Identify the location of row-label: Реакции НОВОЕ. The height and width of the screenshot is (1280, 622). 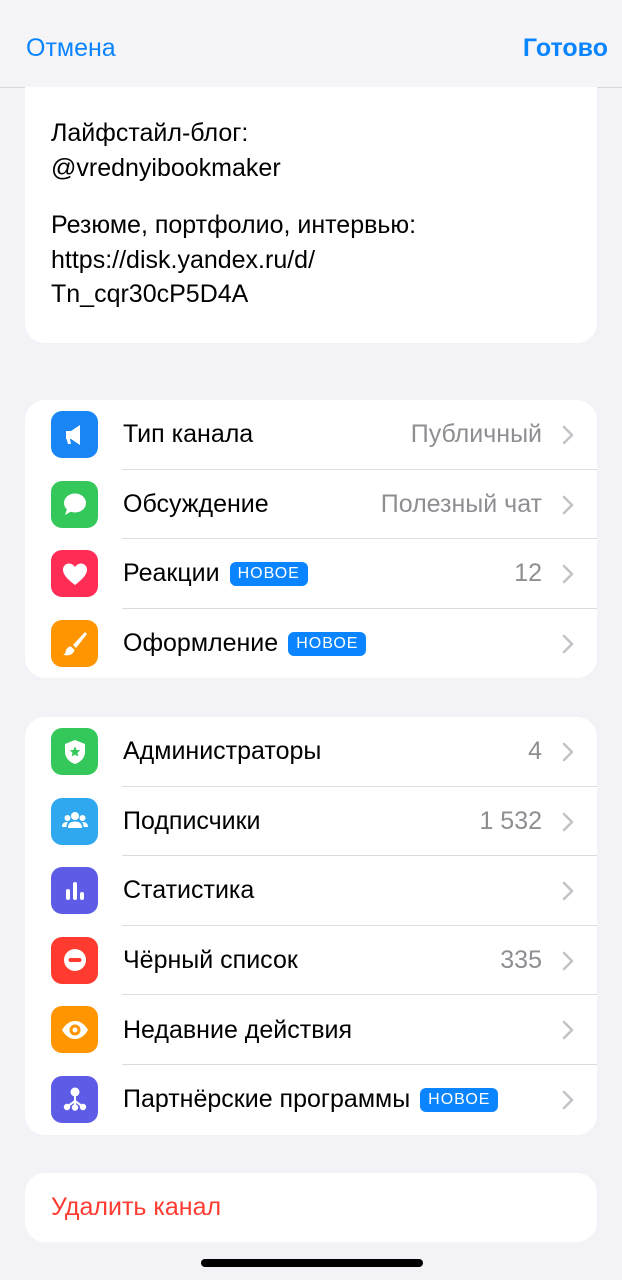
(215, 574).